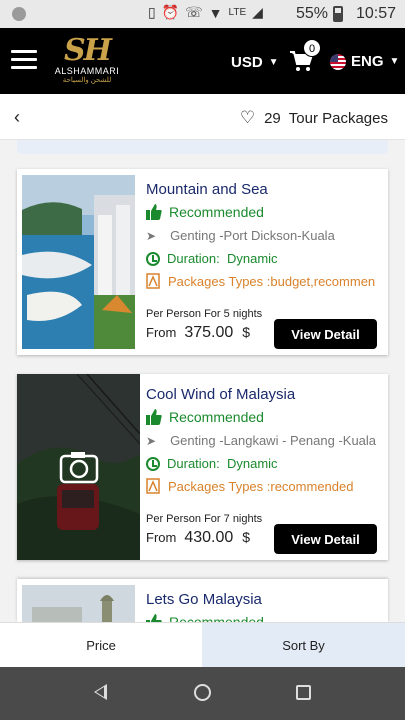 This screenshot has width=405, height=720. I want to click on battery-icon, so click(338, 14).